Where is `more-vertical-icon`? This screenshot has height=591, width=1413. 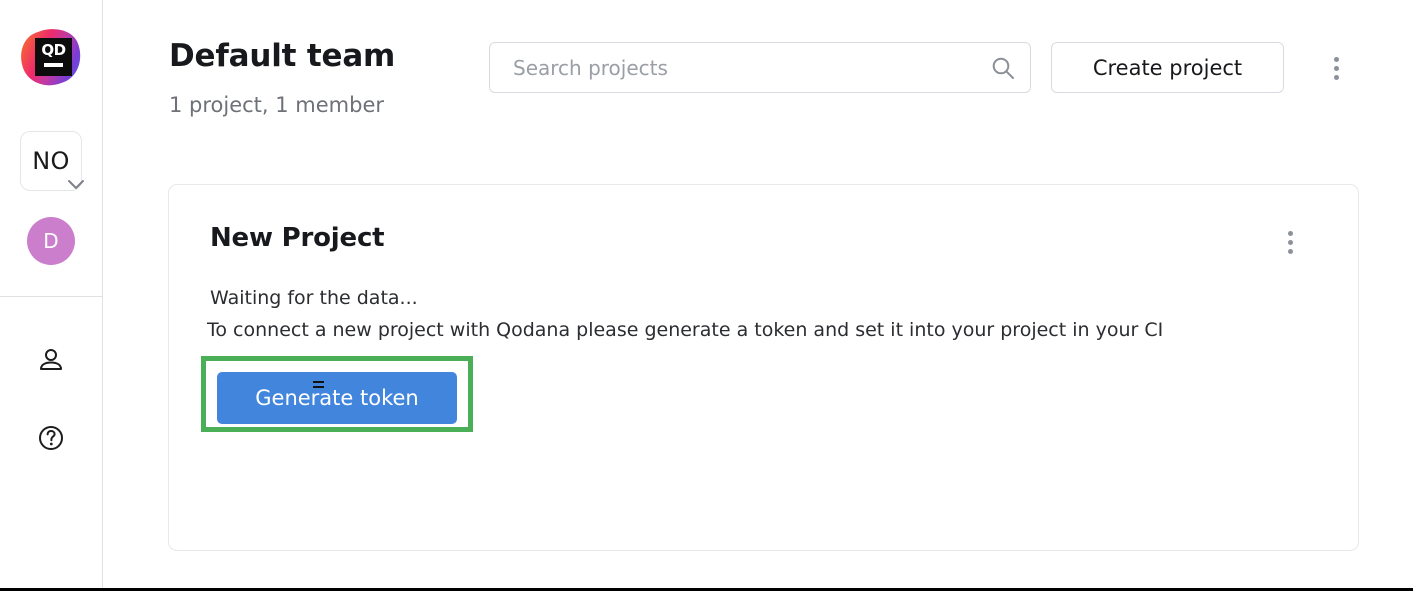 more-vertical-icon is located at coordinates (1336, 68).